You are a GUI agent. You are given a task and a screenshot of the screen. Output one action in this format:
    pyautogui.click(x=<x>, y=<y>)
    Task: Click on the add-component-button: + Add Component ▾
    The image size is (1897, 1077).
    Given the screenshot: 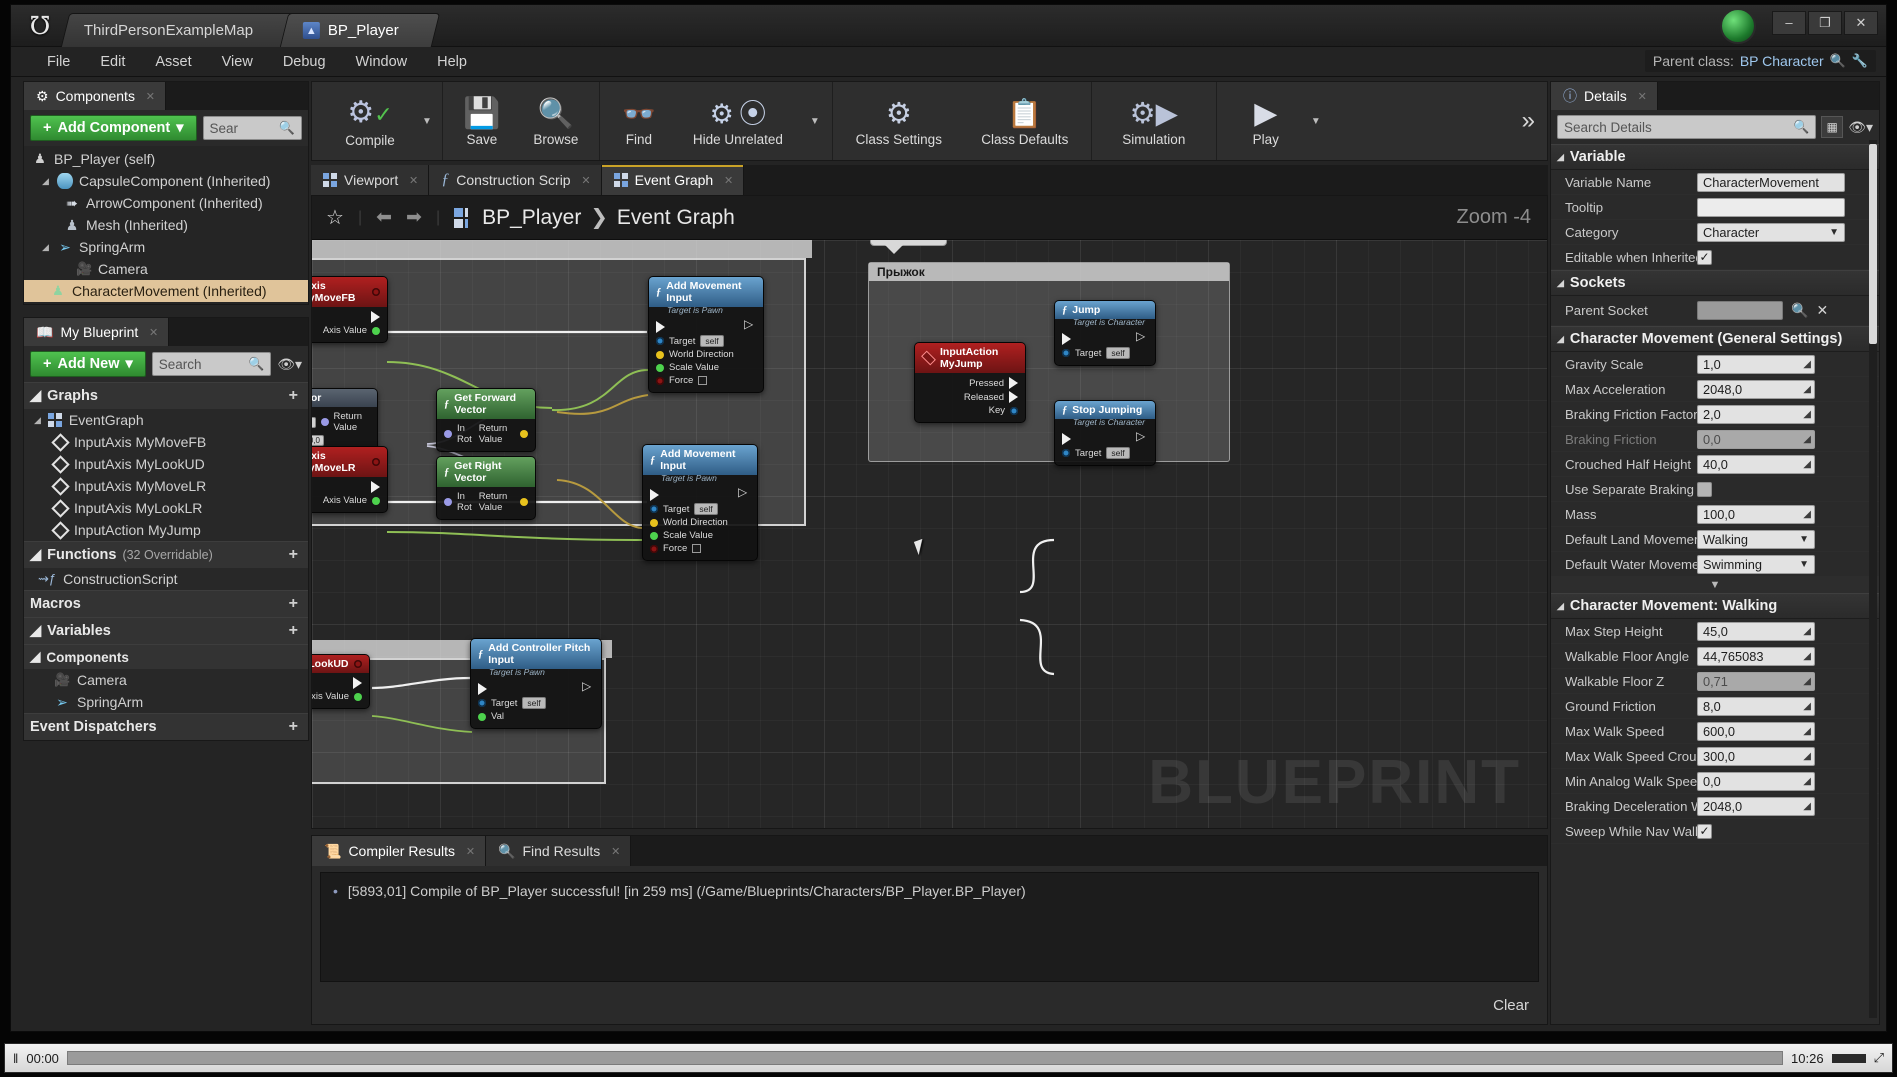 What is the action you would take?
    pyautogui.click(x=113, y=128)
    